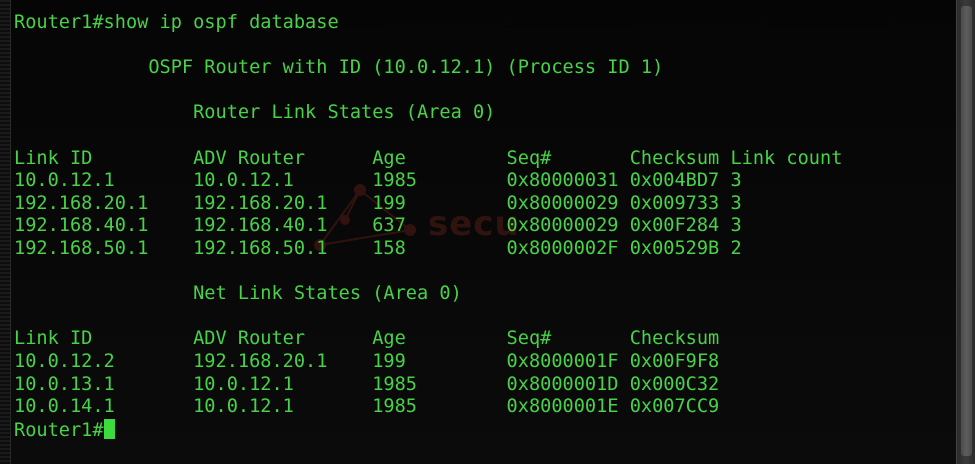 Image resolution: width=975 pixels, height=464 pixels. I want to click on command-line: Router1#show ip ospf database, so click(176, 22).